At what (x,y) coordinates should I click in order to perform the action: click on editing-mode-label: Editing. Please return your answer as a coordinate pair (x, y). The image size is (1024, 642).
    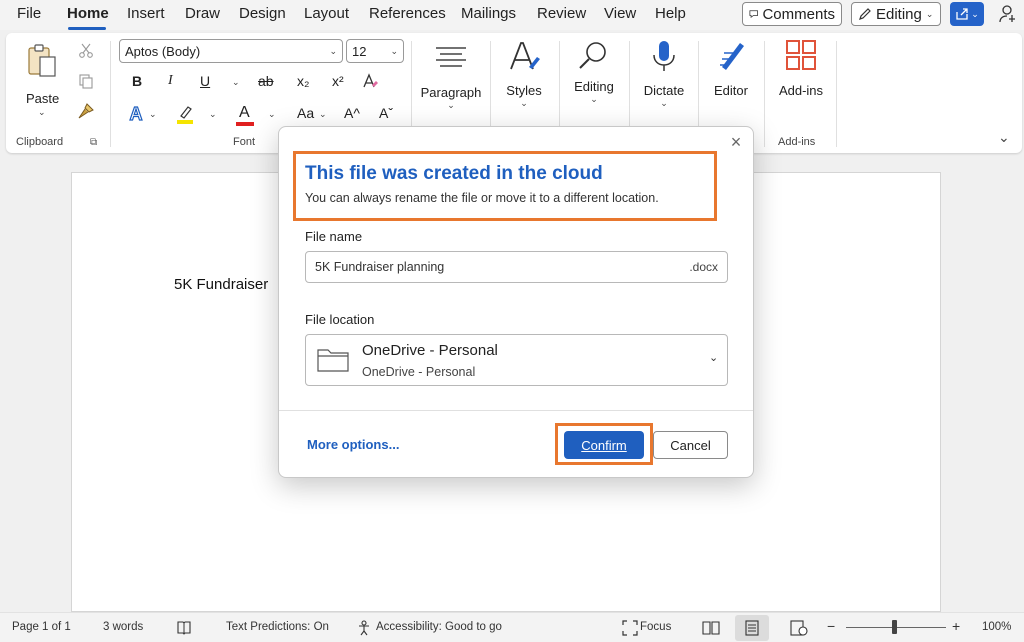
    Looking at the image, I should click on (899, 14).